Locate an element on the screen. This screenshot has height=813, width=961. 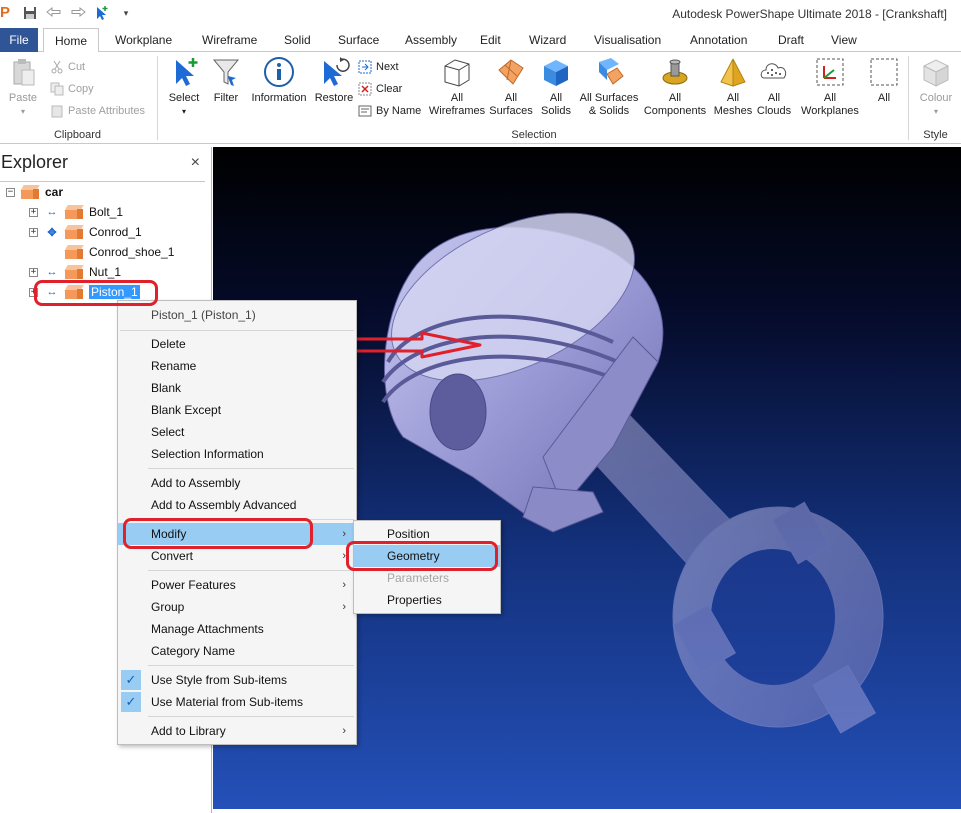
undo-icon is located at coordinates (54, 13).